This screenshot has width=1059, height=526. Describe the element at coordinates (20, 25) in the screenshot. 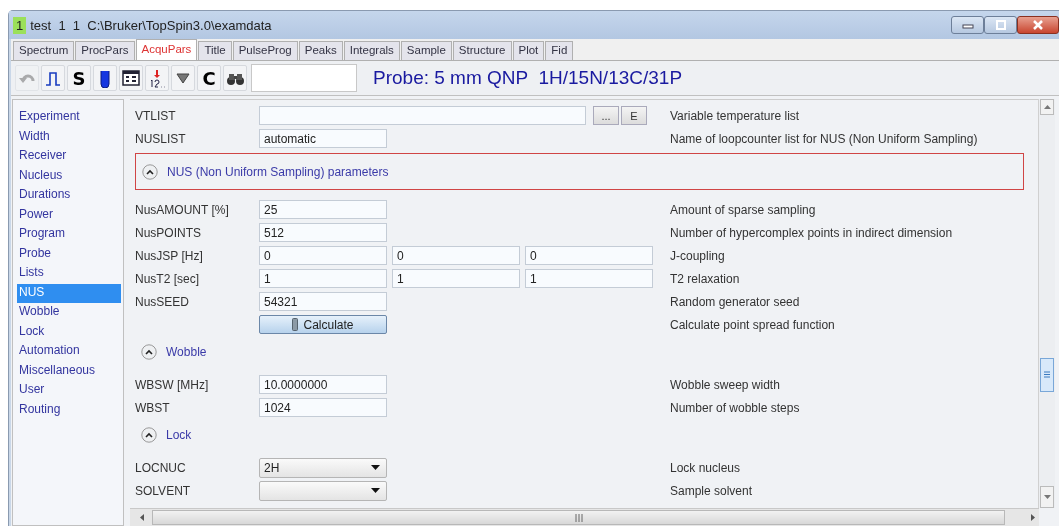

I see `window-badge: 1` at that location.